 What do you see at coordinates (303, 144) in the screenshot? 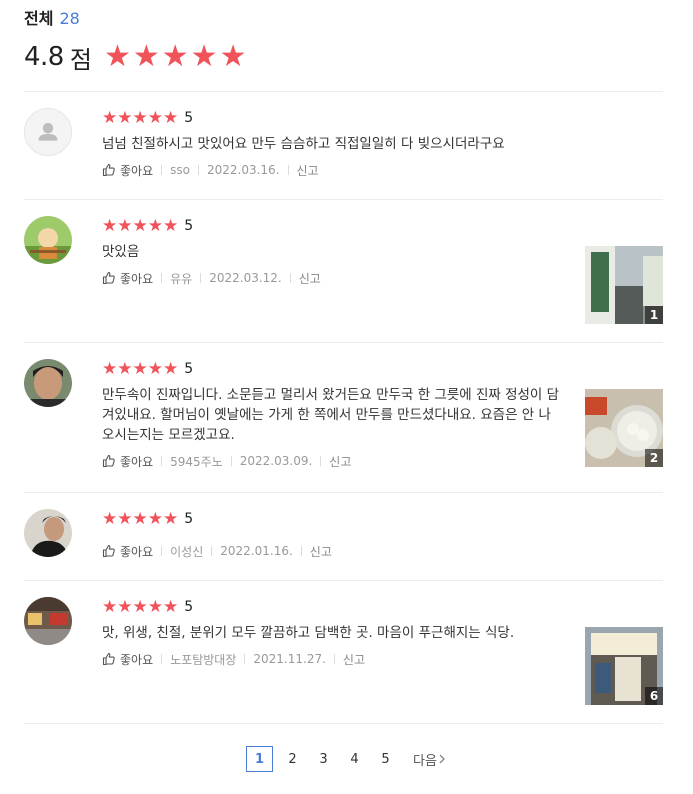
I see `review-text: 넘넘 친절하시고 맛있어요 만두 슴슴하고 직접일일히 다 빚으시더라구요` at bounding box center [303, 144].